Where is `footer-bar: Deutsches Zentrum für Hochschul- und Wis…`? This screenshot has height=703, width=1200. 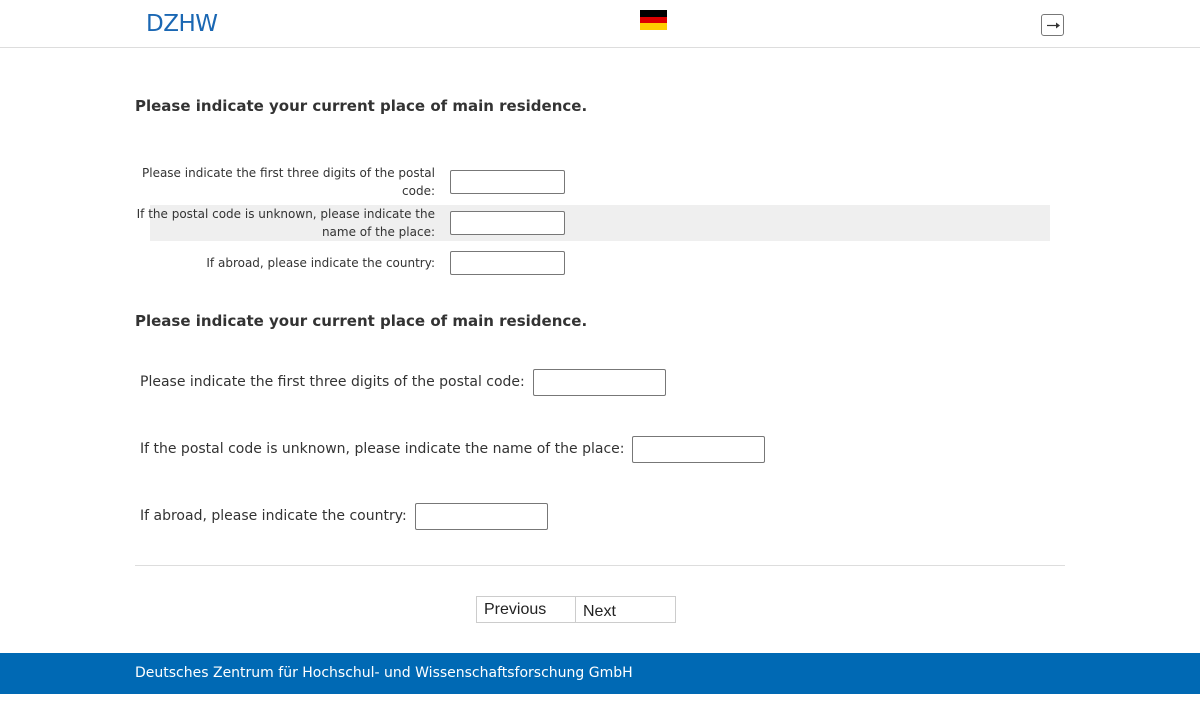
footer-bar: Deutsches Zentrum für Hochschul- und Wis… is located at coordinates (600, 673).